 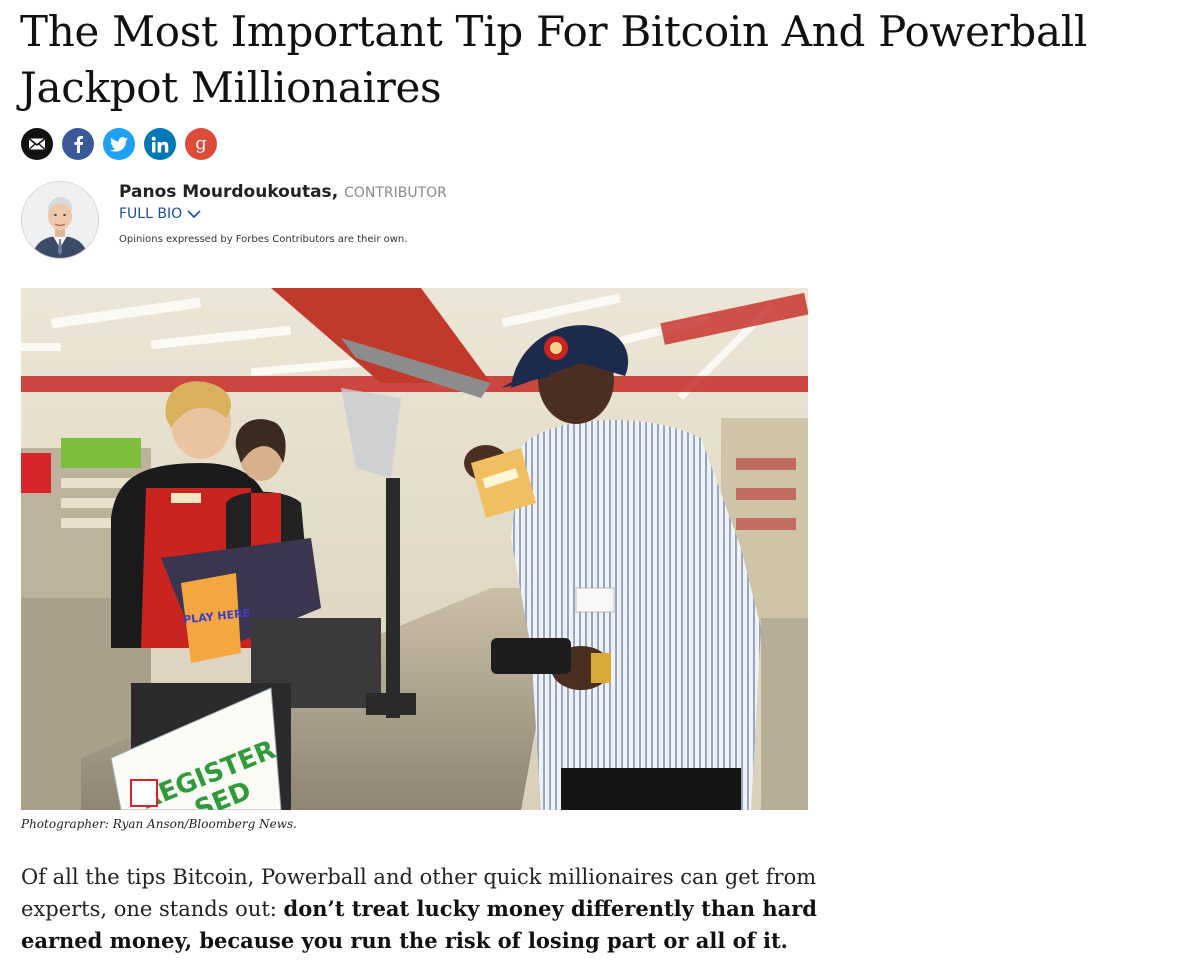 I want to click on share-twitter-button, so click(x=119, y=144).